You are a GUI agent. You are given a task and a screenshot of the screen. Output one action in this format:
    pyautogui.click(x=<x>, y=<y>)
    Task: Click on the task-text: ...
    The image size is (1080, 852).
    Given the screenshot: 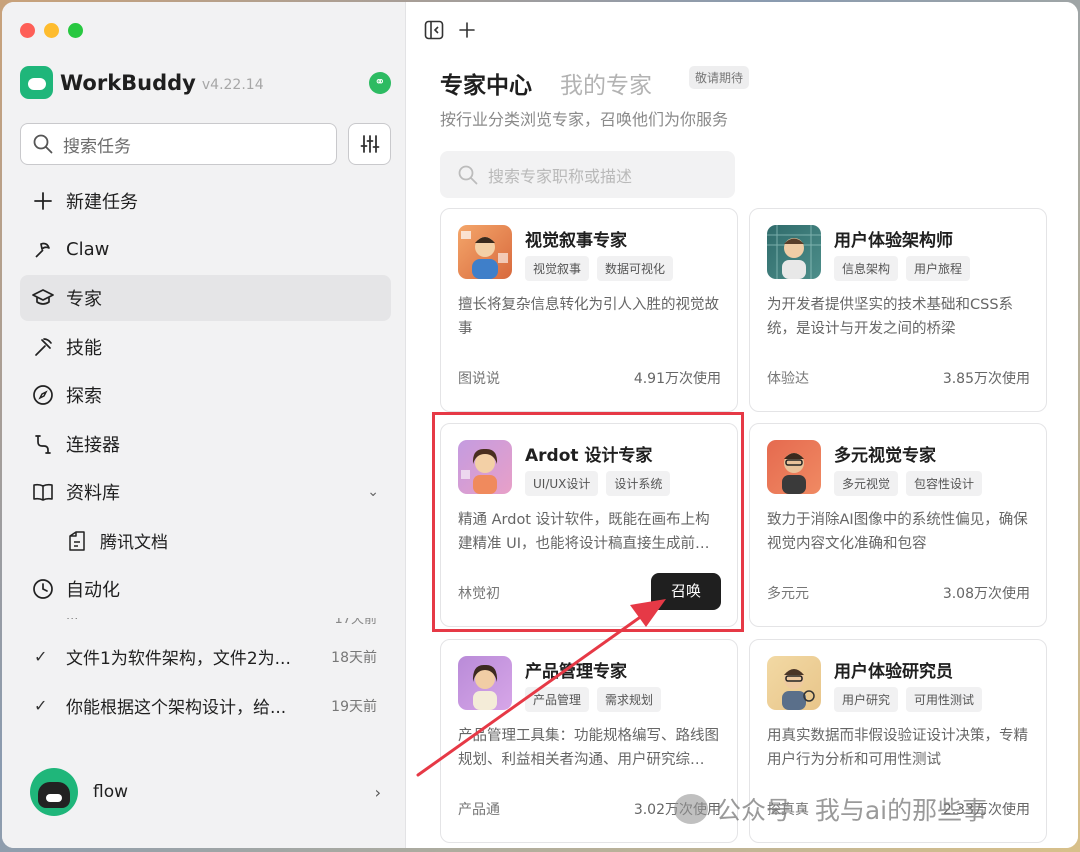 What is the action you would take?
    pyautogui.click(x=72, y=620)
    